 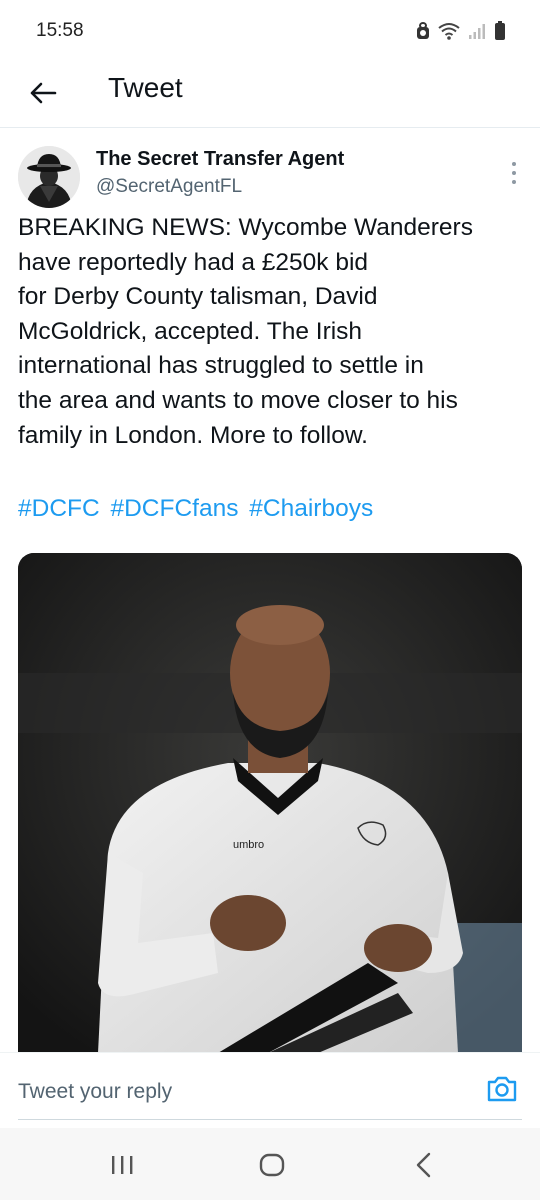 What do you see at coordinates (270, 1119) in the screenshot?
I see `reply-underline` at bounding box center [270, 1119].